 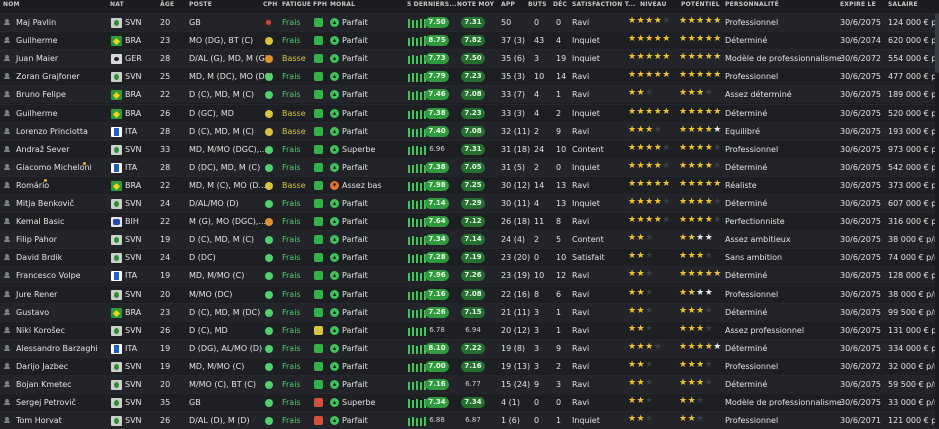 What do you see at coordinates (437, 113) in the screenshot?
I see `form-rating: 7.38` at bounding box center [437, 113].